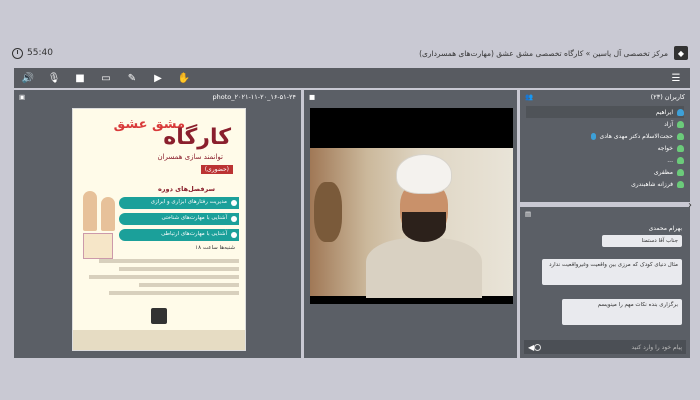  Describe the element at coordinates (215, 248) in the screenshot. I see `poster-date: شنبه‌ها ساعت ۱۸` at that location.